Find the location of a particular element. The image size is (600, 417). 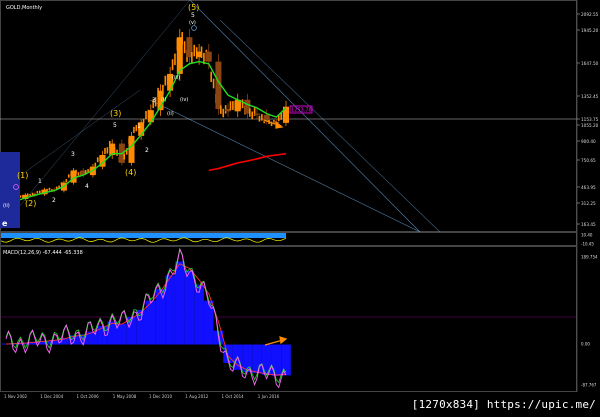

time-label: 1 May 2008 is located at coordinates (125, 396).